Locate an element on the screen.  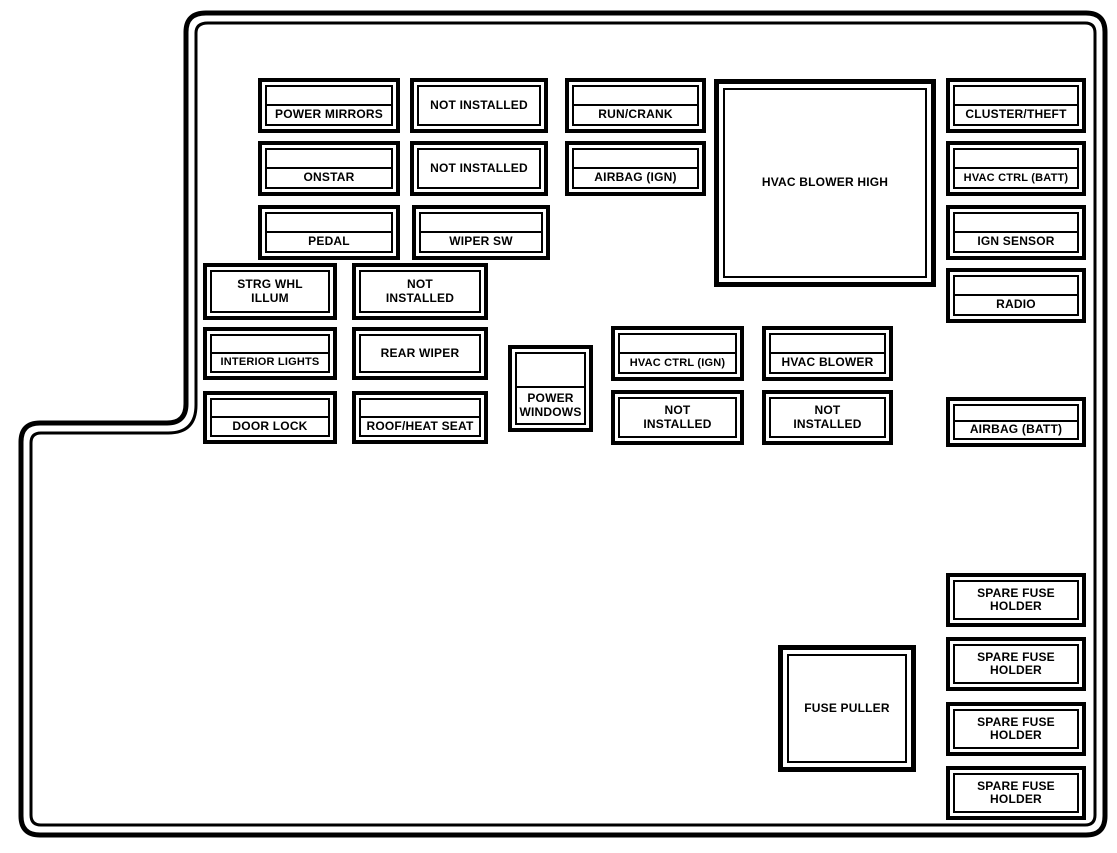
fuse-slot-label-cell: ROOF/HEAT SEAT is located at coordinates (420, 426).